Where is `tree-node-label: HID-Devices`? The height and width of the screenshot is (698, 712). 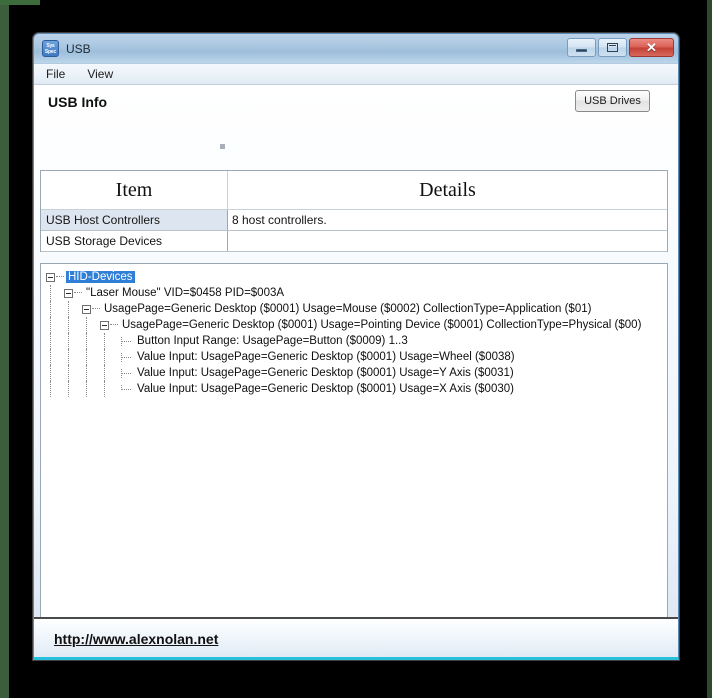
tree-node-label: HID-Devices is located at coordinates (100, 277).